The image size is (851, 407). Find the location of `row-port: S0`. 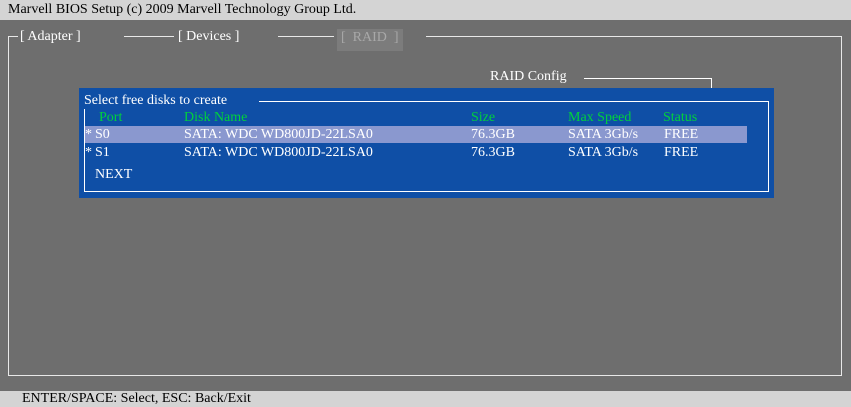

row-port: S0 is located at coordinates (102, 134).